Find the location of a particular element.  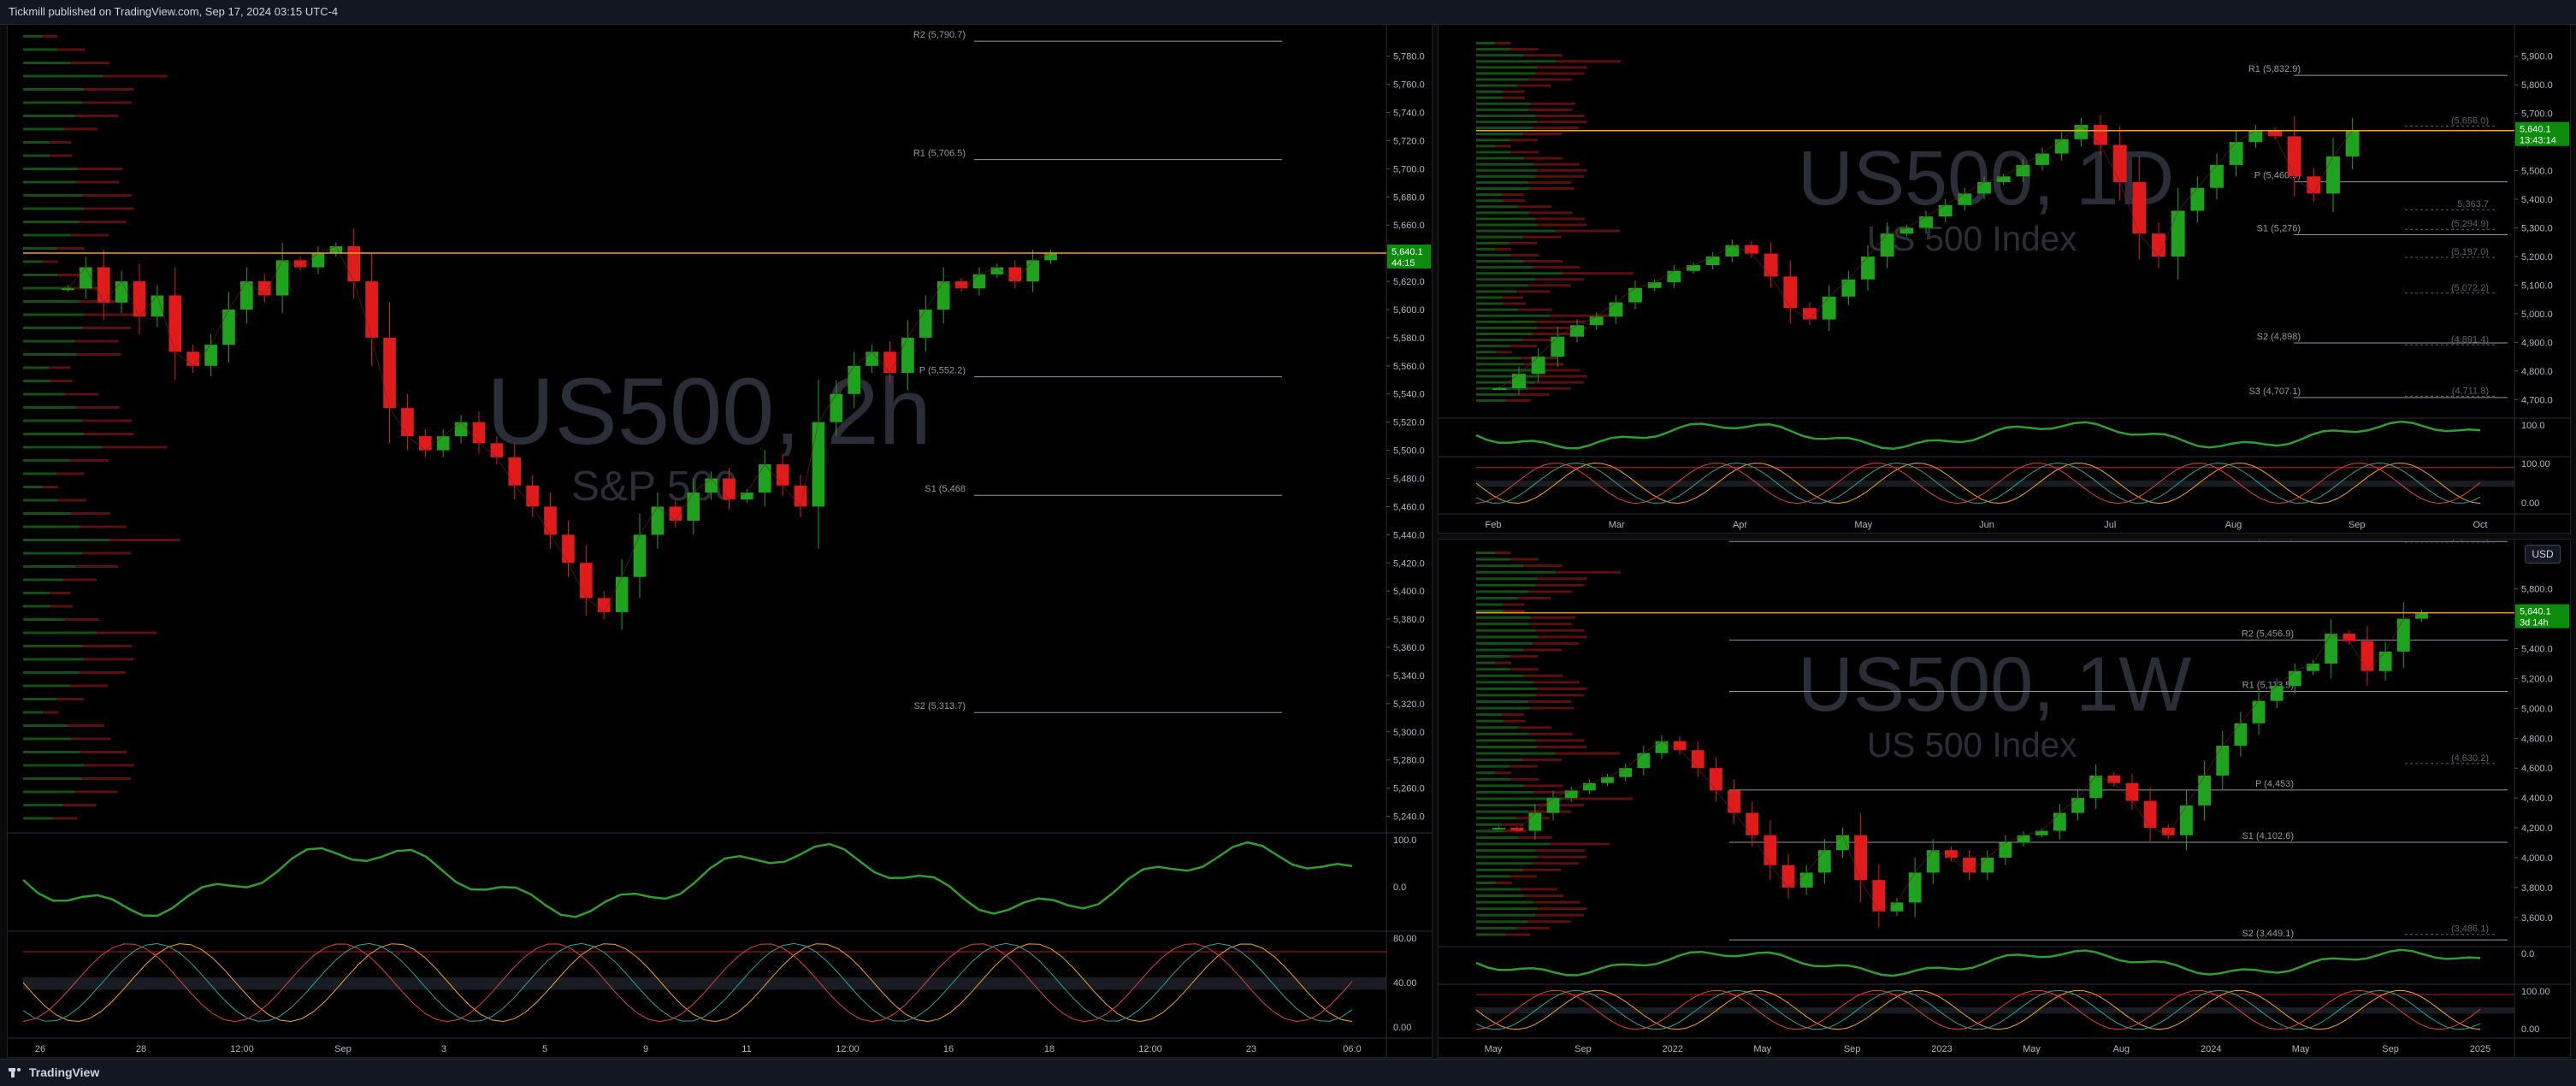

y-tick-label: 5,300.0 is located at coordinates (1409, 733).